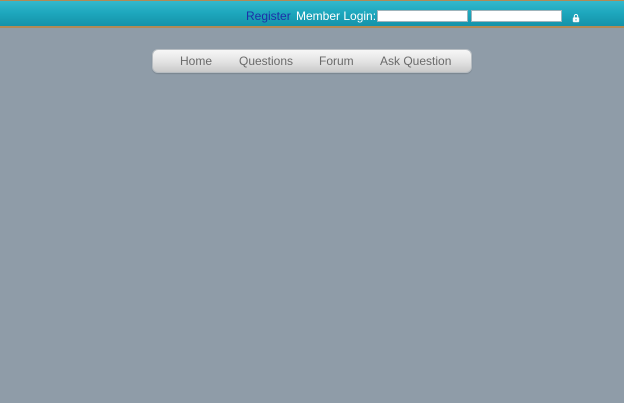 This screenshot has height=403, width=624. I want to click on nav-ask-question: Ask Question, so click(415, 61).